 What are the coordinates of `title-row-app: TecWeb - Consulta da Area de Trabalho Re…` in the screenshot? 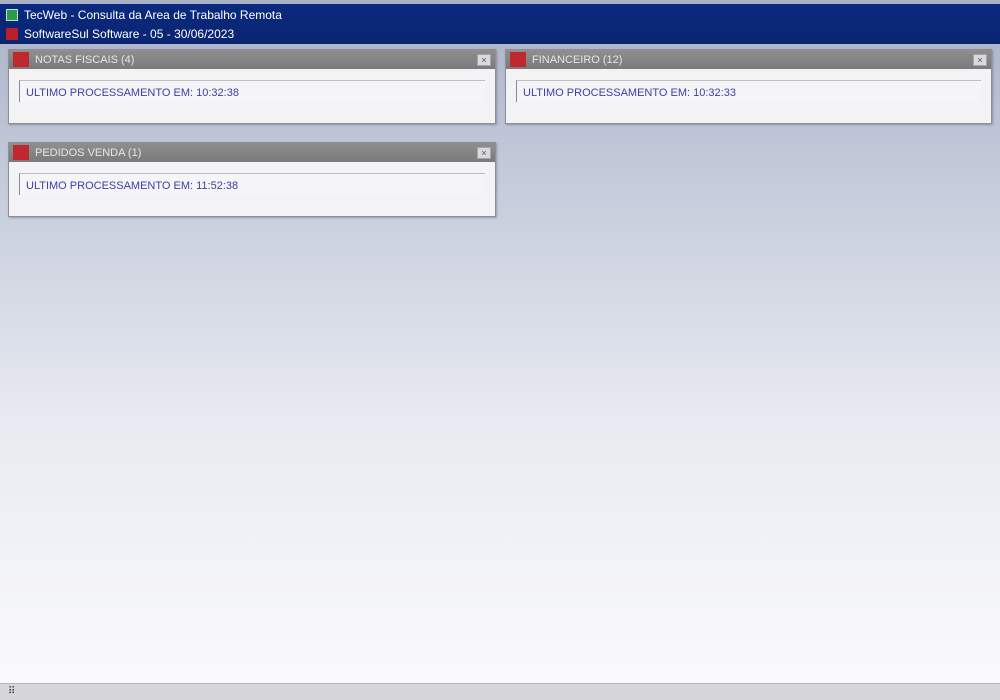 It's located at (144, 15).